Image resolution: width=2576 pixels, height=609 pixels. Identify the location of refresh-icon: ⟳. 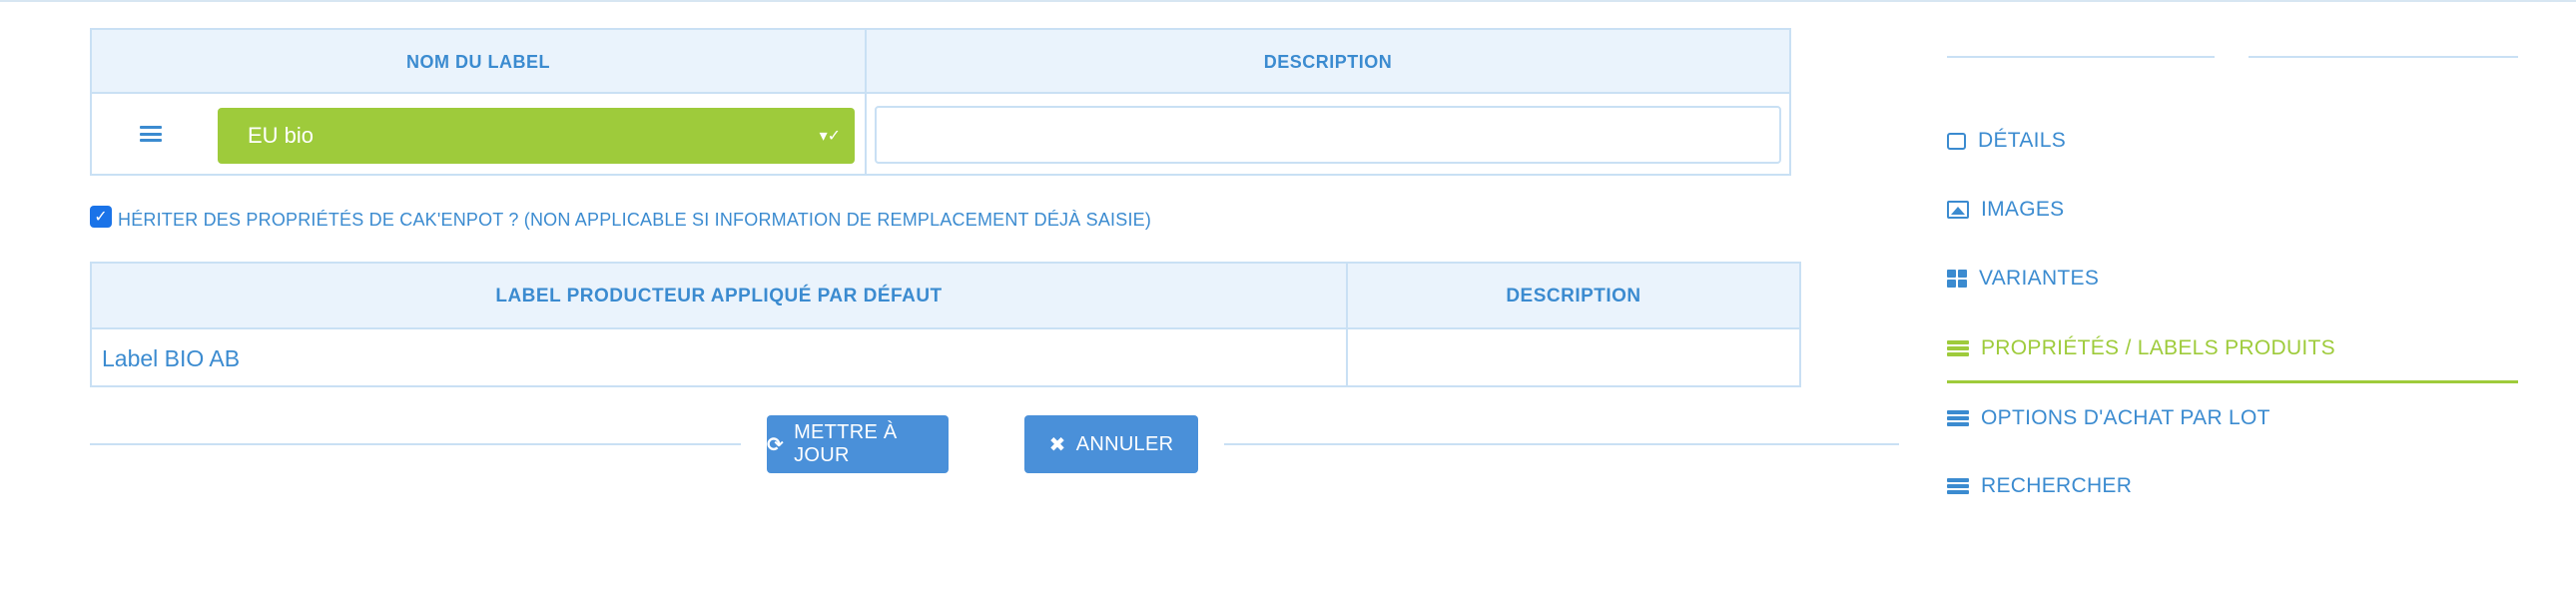
(776, 445).